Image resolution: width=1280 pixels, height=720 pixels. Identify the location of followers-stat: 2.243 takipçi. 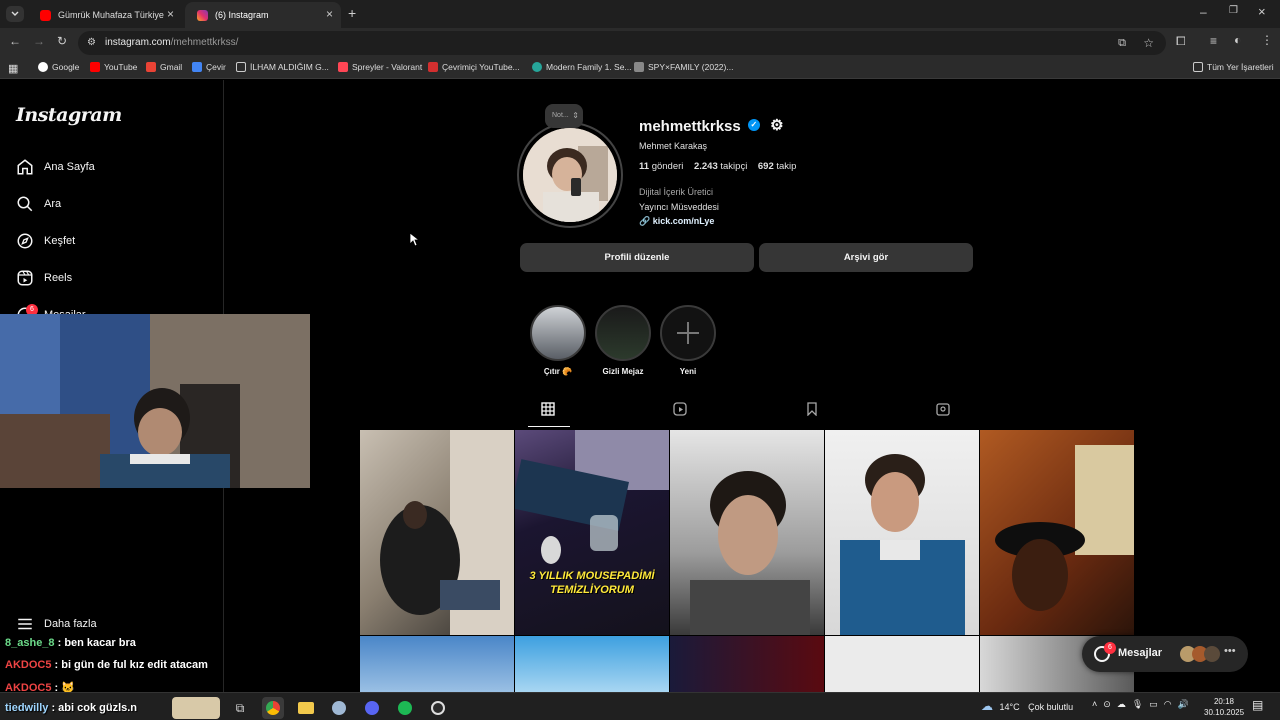
(720, 166).